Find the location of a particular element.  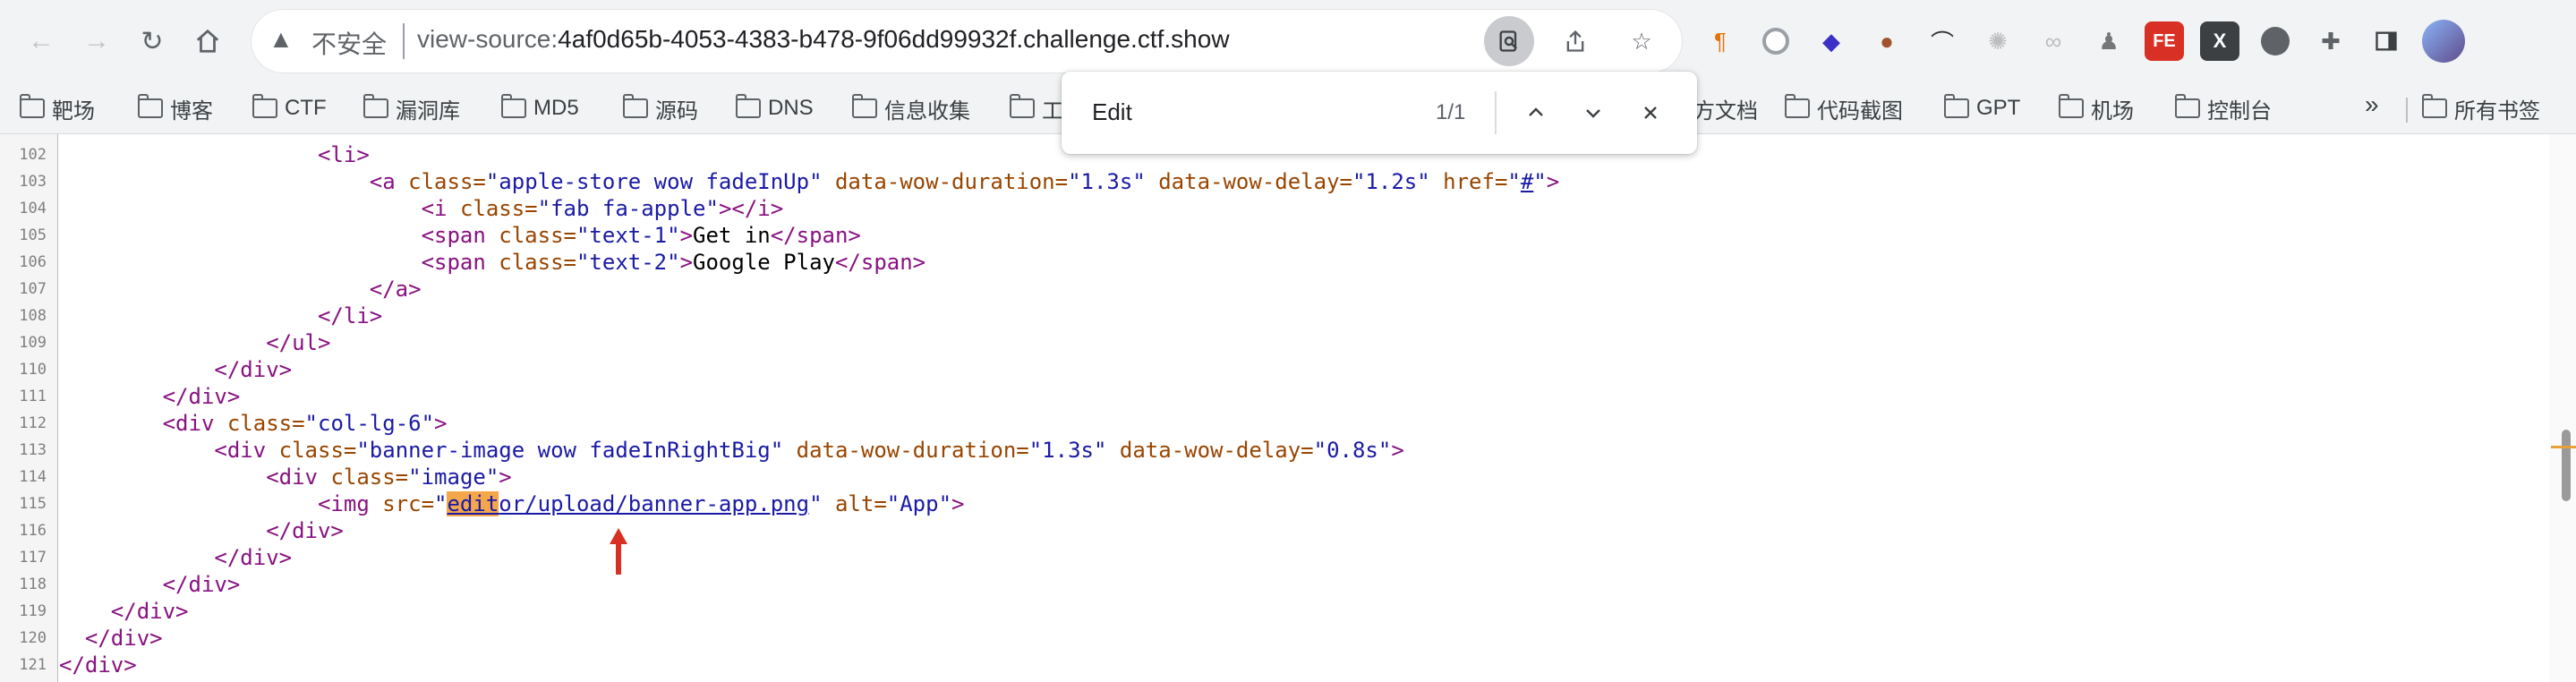

code-value: "apple-store wow fadeInUp" is located at coordinates (654, 181).